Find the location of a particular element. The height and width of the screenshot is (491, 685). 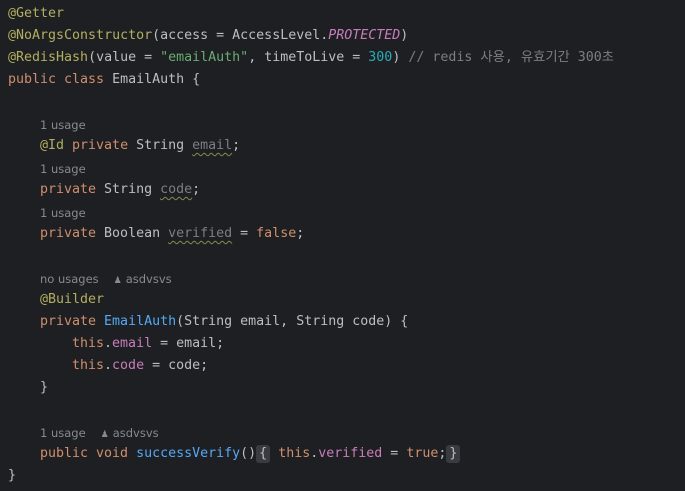

code-text: (value = is located at coordinates (124, 57).